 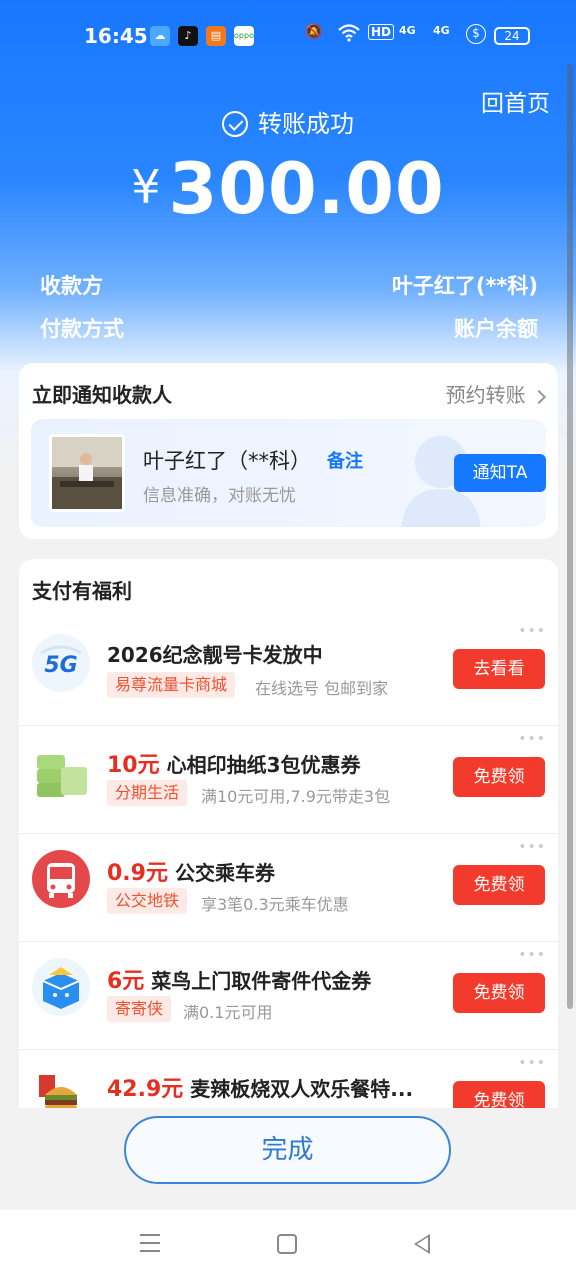 What do you see at coordinates (87, 473) in the screenshot?
I see `payee-avatar` at bounding box center [87, 473].